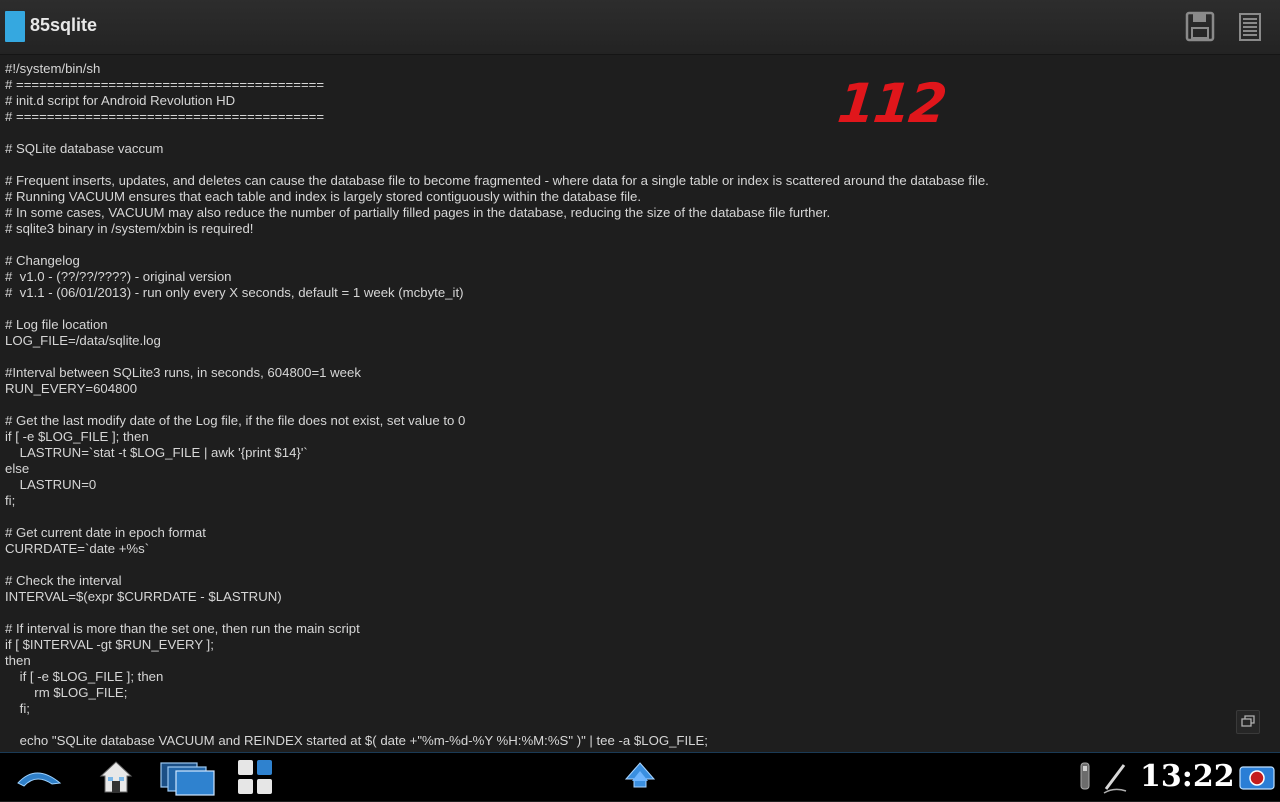 This screenshot has height=802, width=1280. I want to click on code-line: rm $LOG_FILE;, so click(642, 693).